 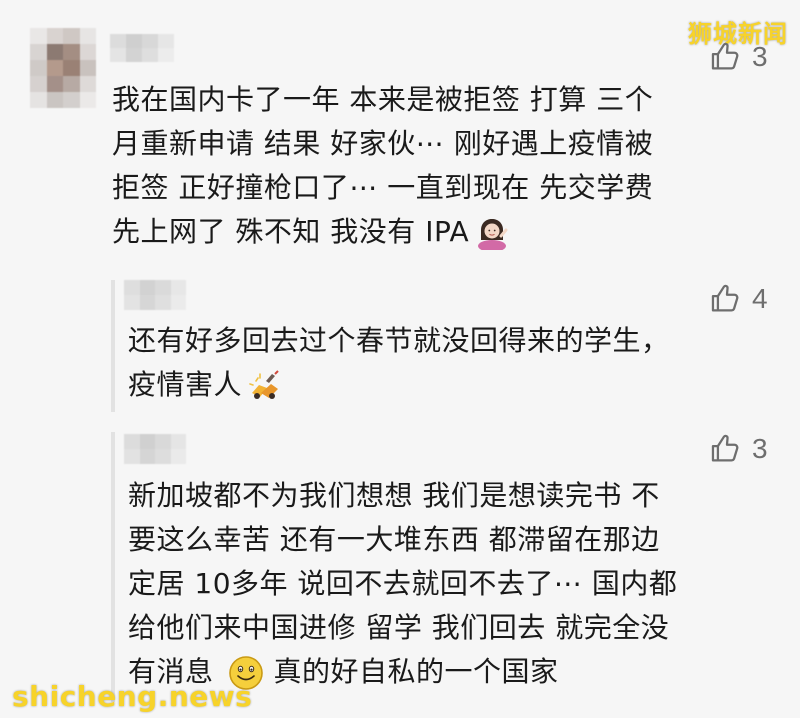 What do you see at coordinates (463, 385) in the screenshot?
I see `reply-line-last: 疫情害人` at bounding box center [463, 385].